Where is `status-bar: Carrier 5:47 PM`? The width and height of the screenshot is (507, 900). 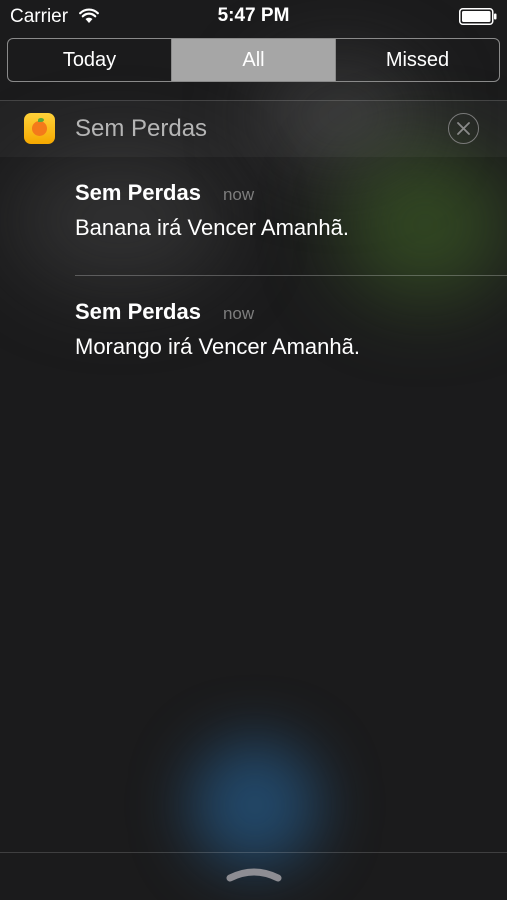 status-bar: Carrier 5:47 PM is located at coordinates (253, 17).